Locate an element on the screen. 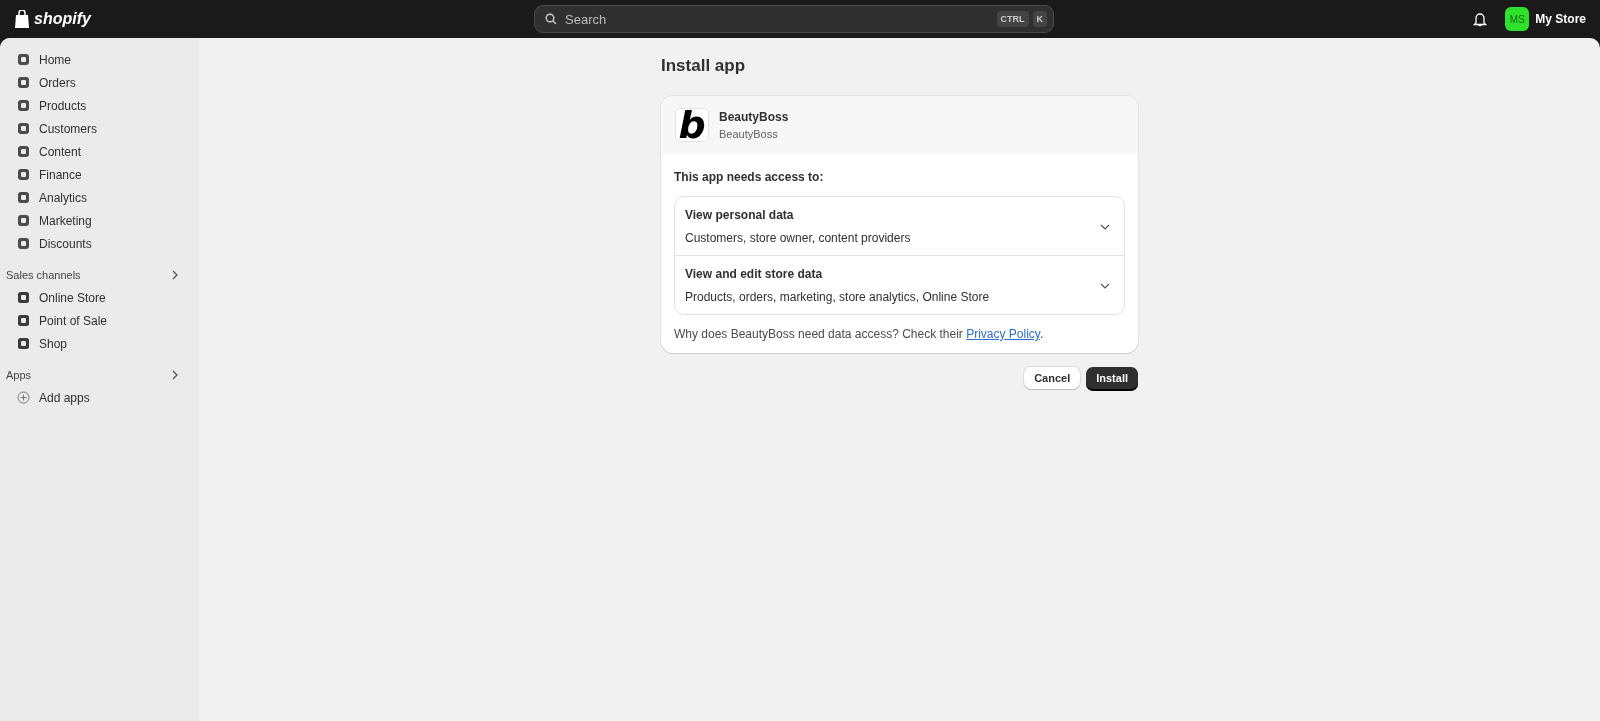 Image resolution: width=1600 pixels, height=721 pixels. install-button: Install is located at coordinates (1112, 378).